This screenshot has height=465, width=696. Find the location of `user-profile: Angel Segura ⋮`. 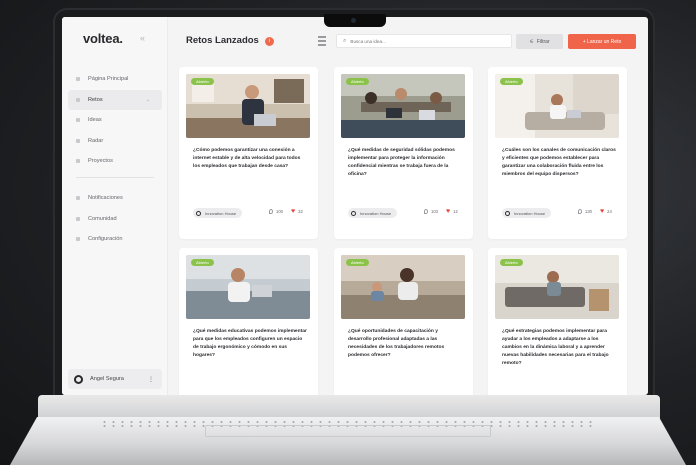

user-profile: Angel Segura ⋮ is located at coordinates (115, 379).